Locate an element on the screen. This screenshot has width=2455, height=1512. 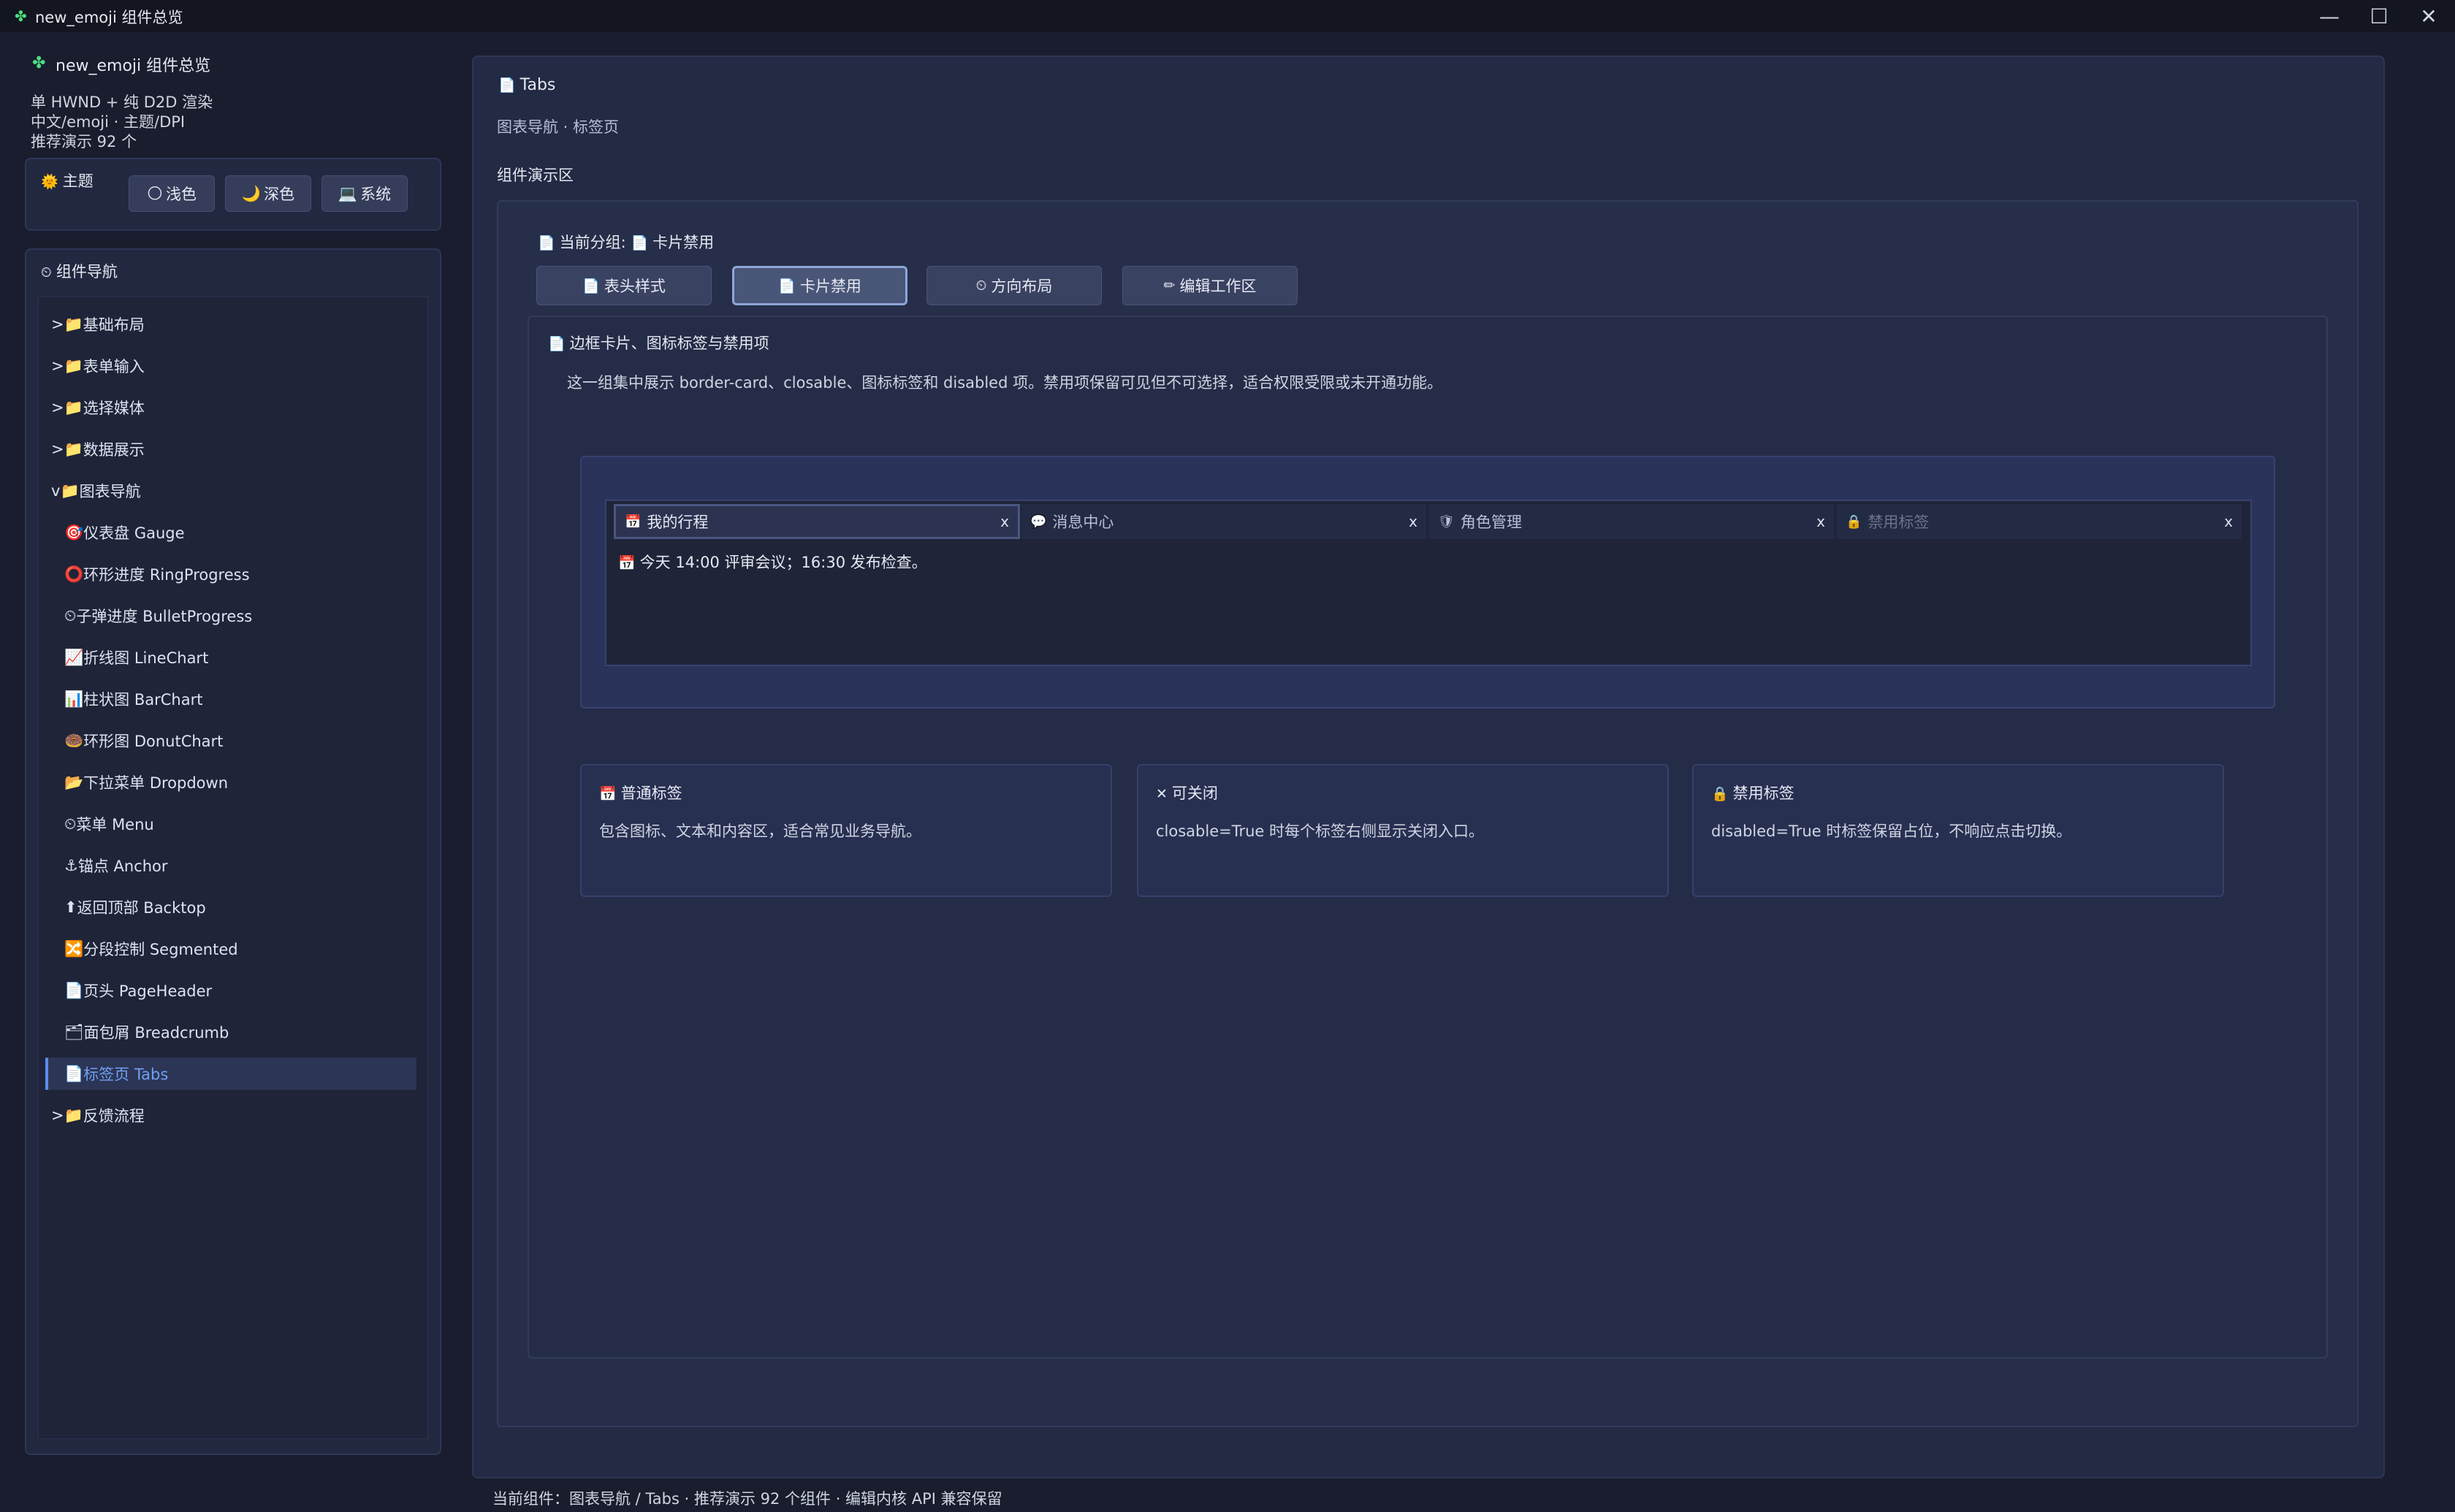
nav-item-backtop: ⬆ 返回顶部 Backtop is located at coordinates (135, 907).